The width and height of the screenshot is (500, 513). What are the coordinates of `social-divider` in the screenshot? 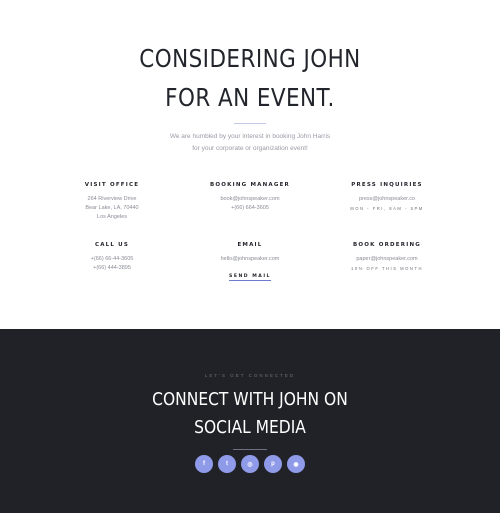 It's located at (250, 449).